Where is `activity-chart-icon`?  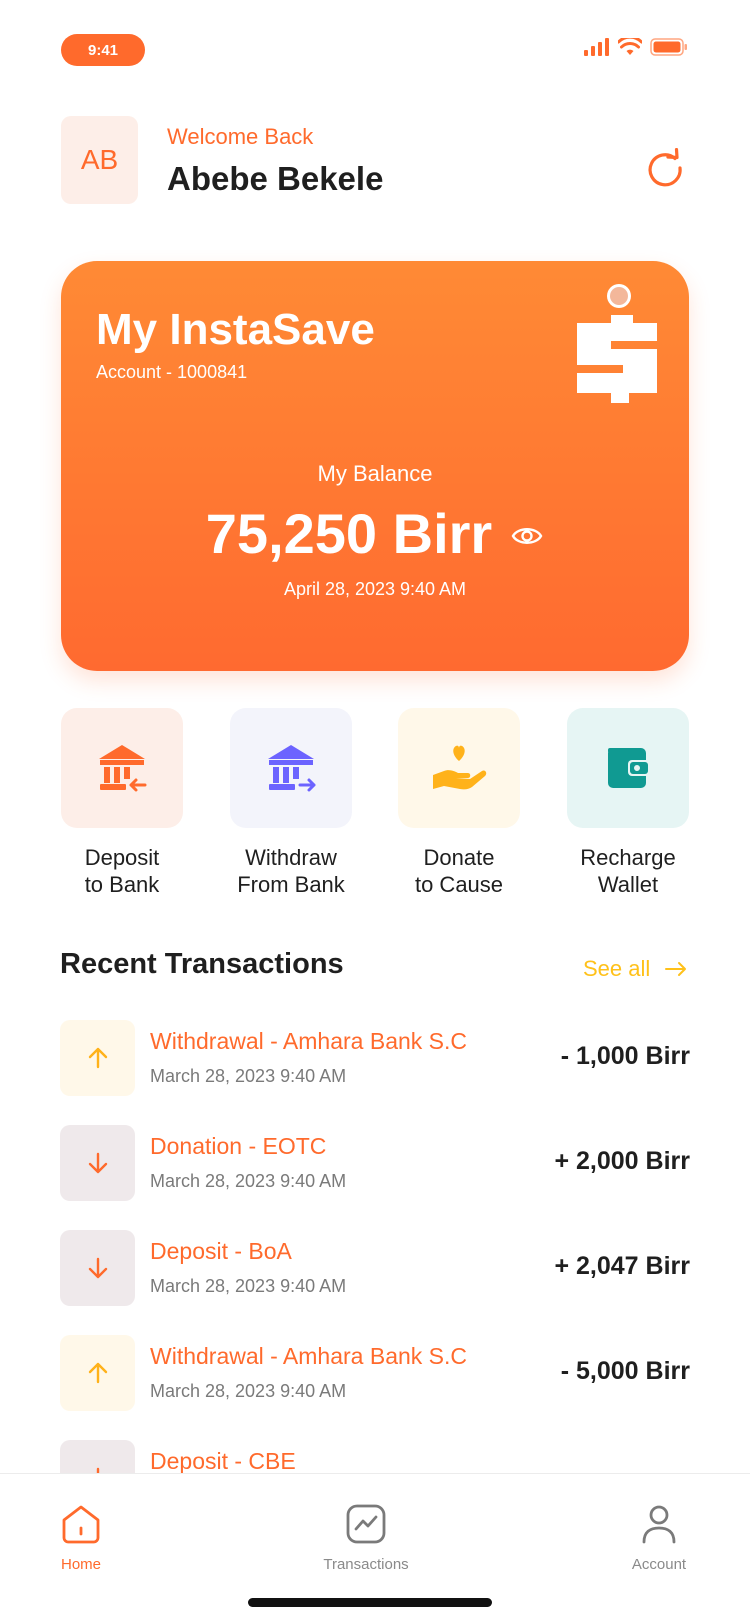
activity-chart-icon is located at coordinates (366, 1524).